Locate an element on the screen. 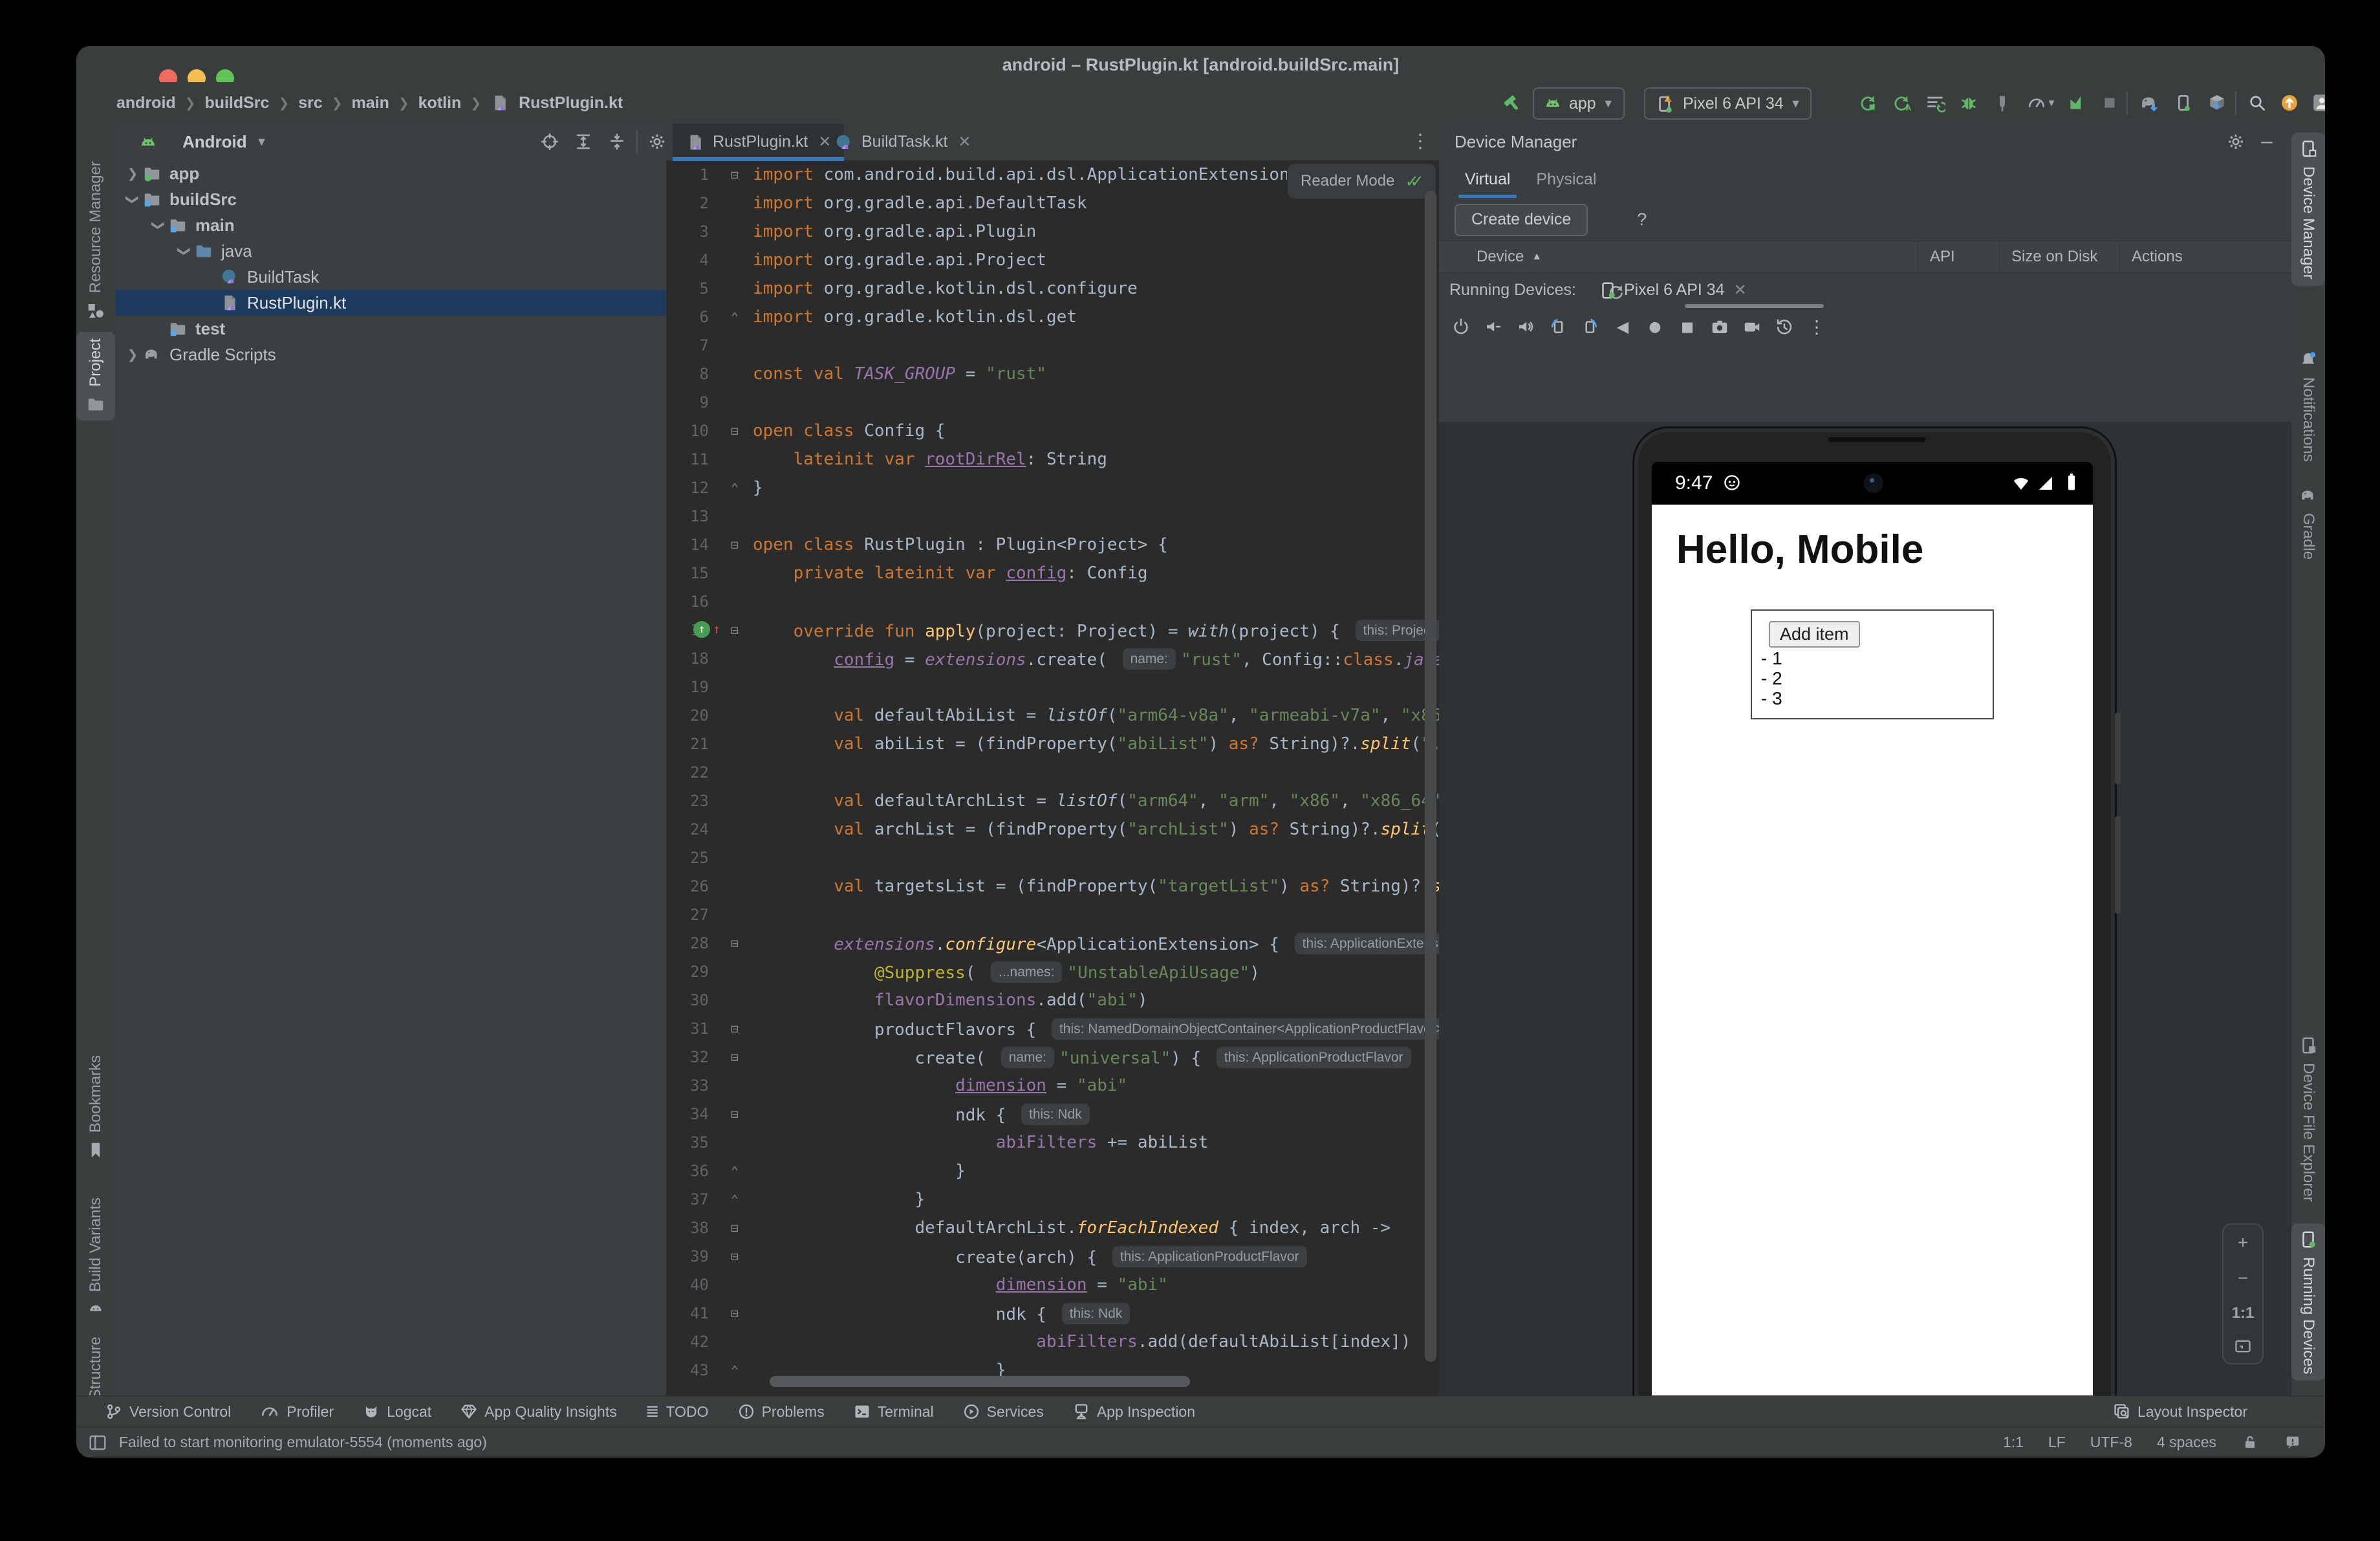  tool-window-button-todo: ≣ TODO is located at coordinates (677, 1411).